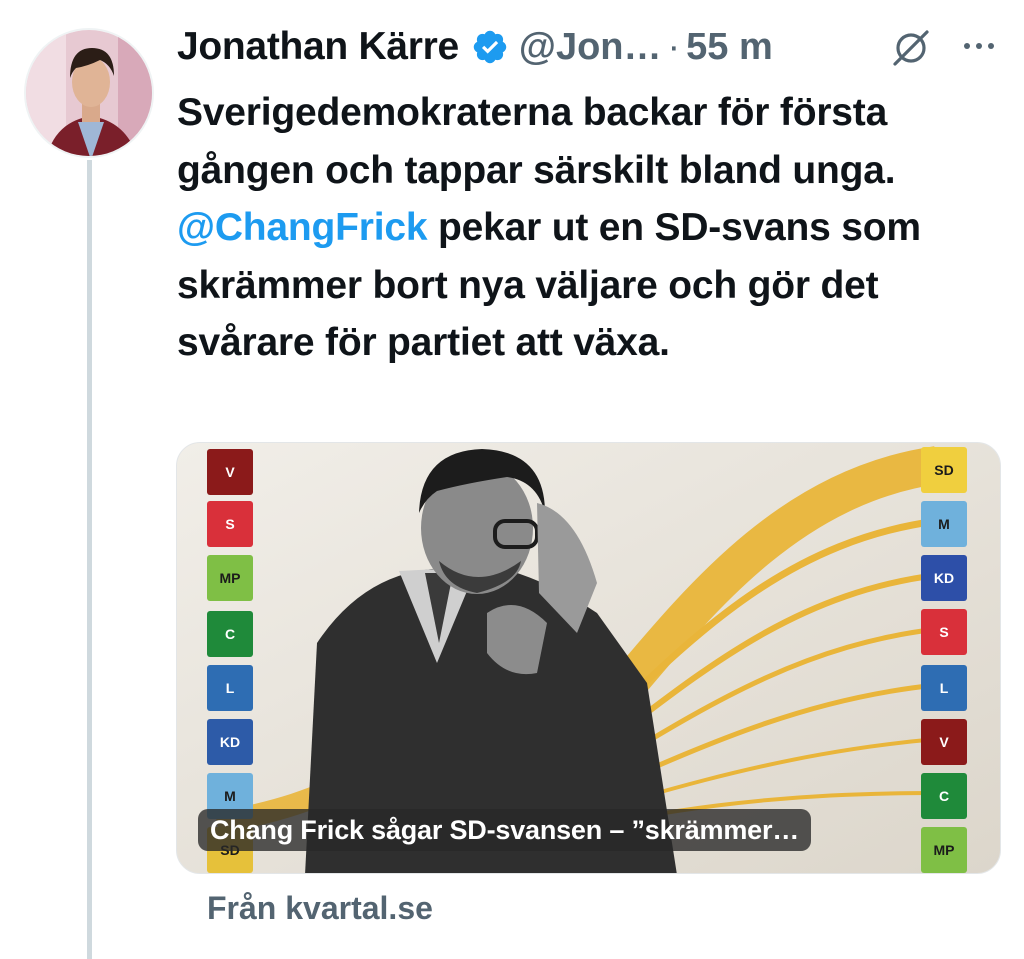  Describe the element at coordinates (911, 48) in the screenshot. I see `grok-icon` at that location.